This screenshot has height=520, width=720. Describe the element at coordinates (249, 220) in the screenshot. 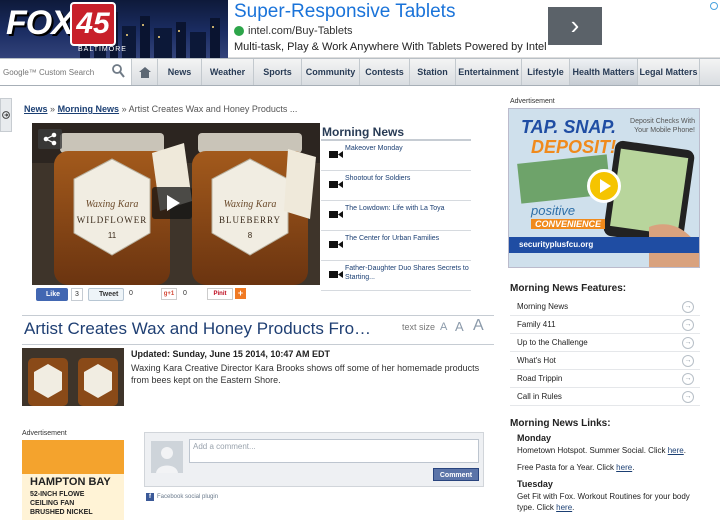

I see `jar-label-right: BLUEBERRY` at that location.